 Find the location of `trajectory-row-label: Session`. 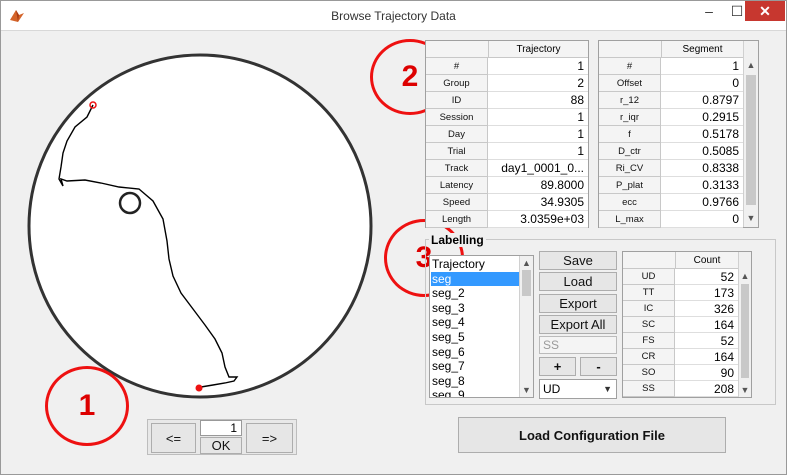

trajectory-row-label: Session is located at coordinates (457, 117).